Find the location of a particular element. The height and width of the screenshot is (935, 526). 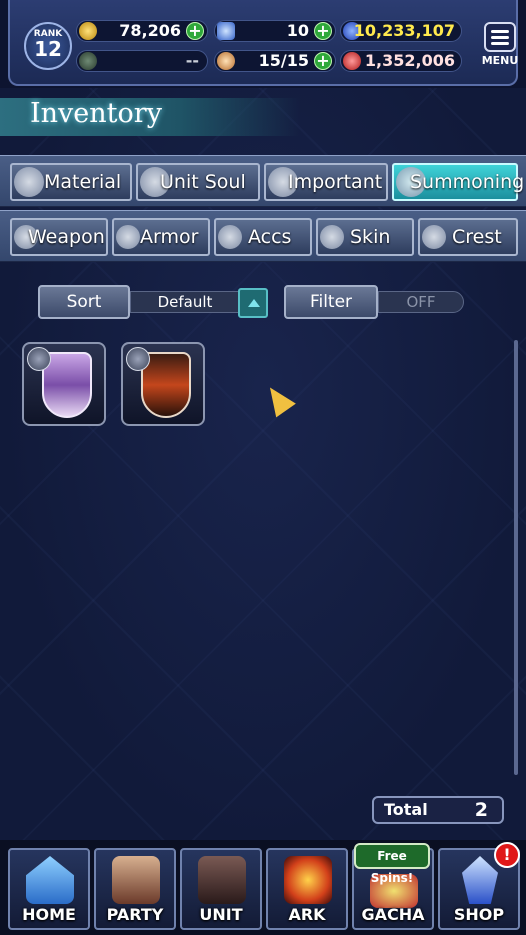

hanger-icon is located at coordinates (332, 237).